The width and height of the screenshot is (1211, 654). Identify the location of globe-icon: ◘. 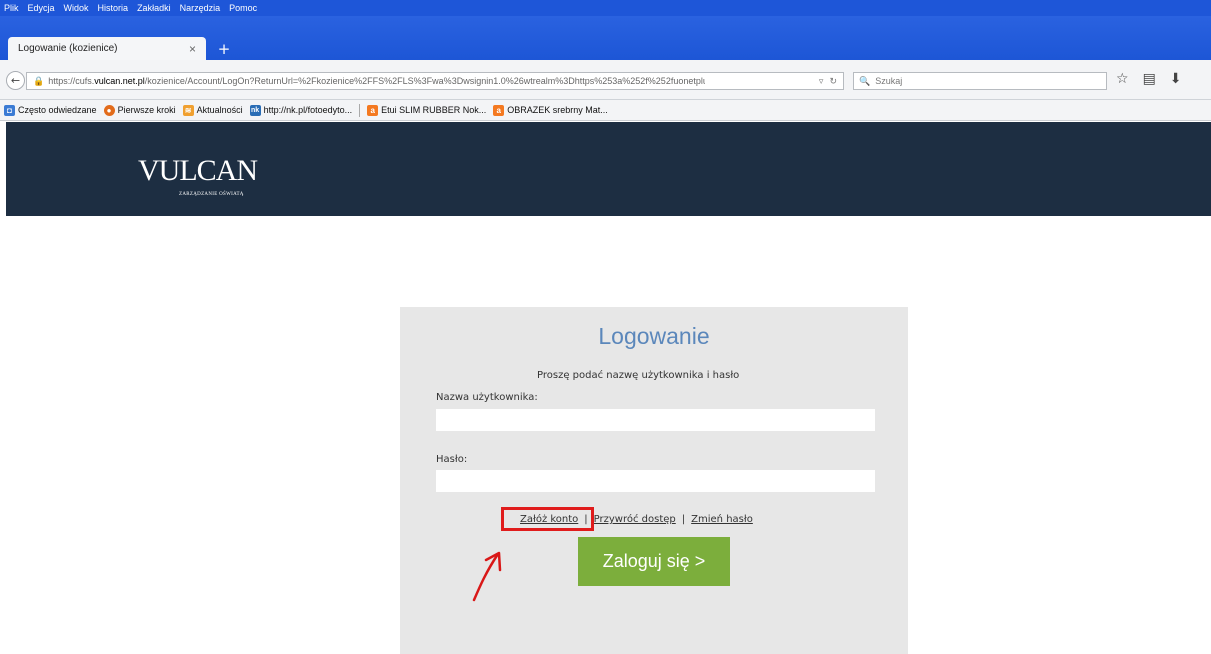
(9, 110).